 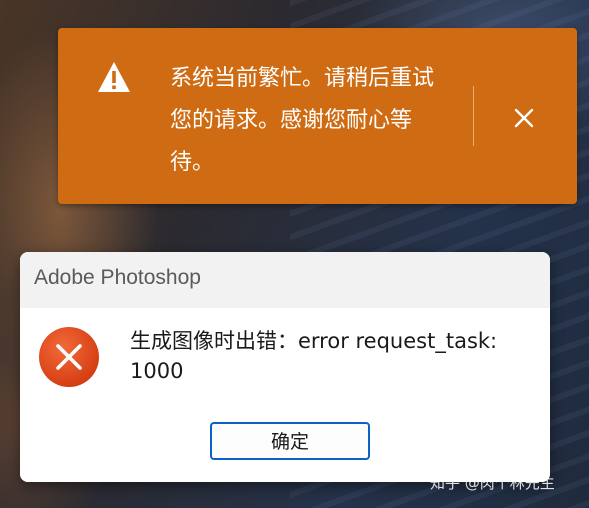 What do you see at coordinates (117, 277) in the screenshot?
I see `dialog-title: Adobe Photoshop` at bounding box center [117, 277].